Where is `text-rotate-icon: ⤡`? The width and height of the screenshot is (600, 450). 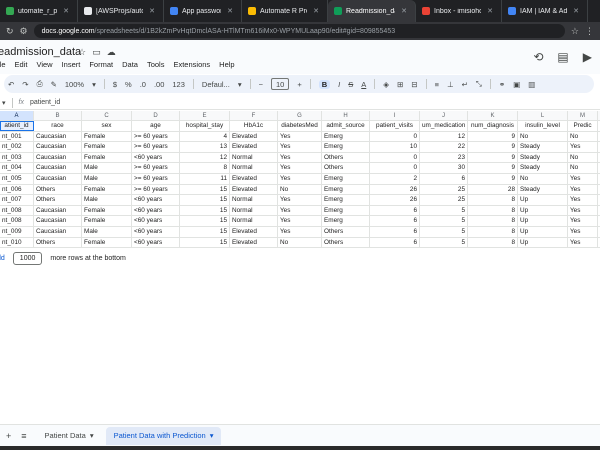 text-rotate-icon: ⤡ is located at coordinates (479, 84).